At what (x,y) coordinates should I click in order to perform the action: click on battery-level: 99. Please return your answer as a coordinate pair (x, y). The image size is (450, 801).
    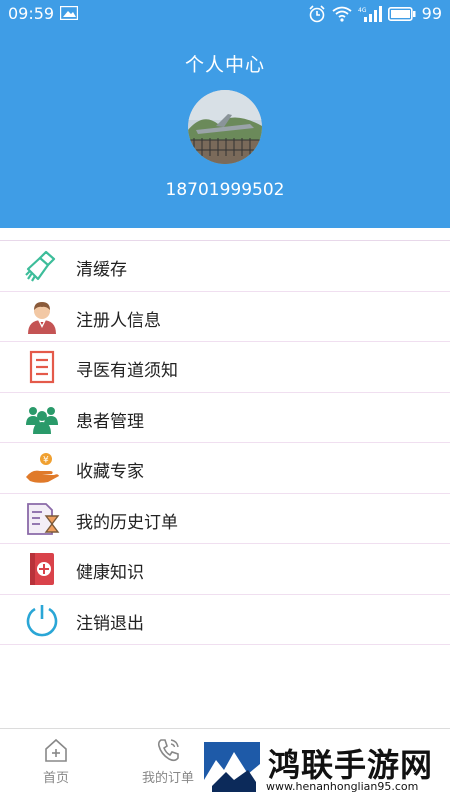
    Looking at the image, I should click on (431, 13).